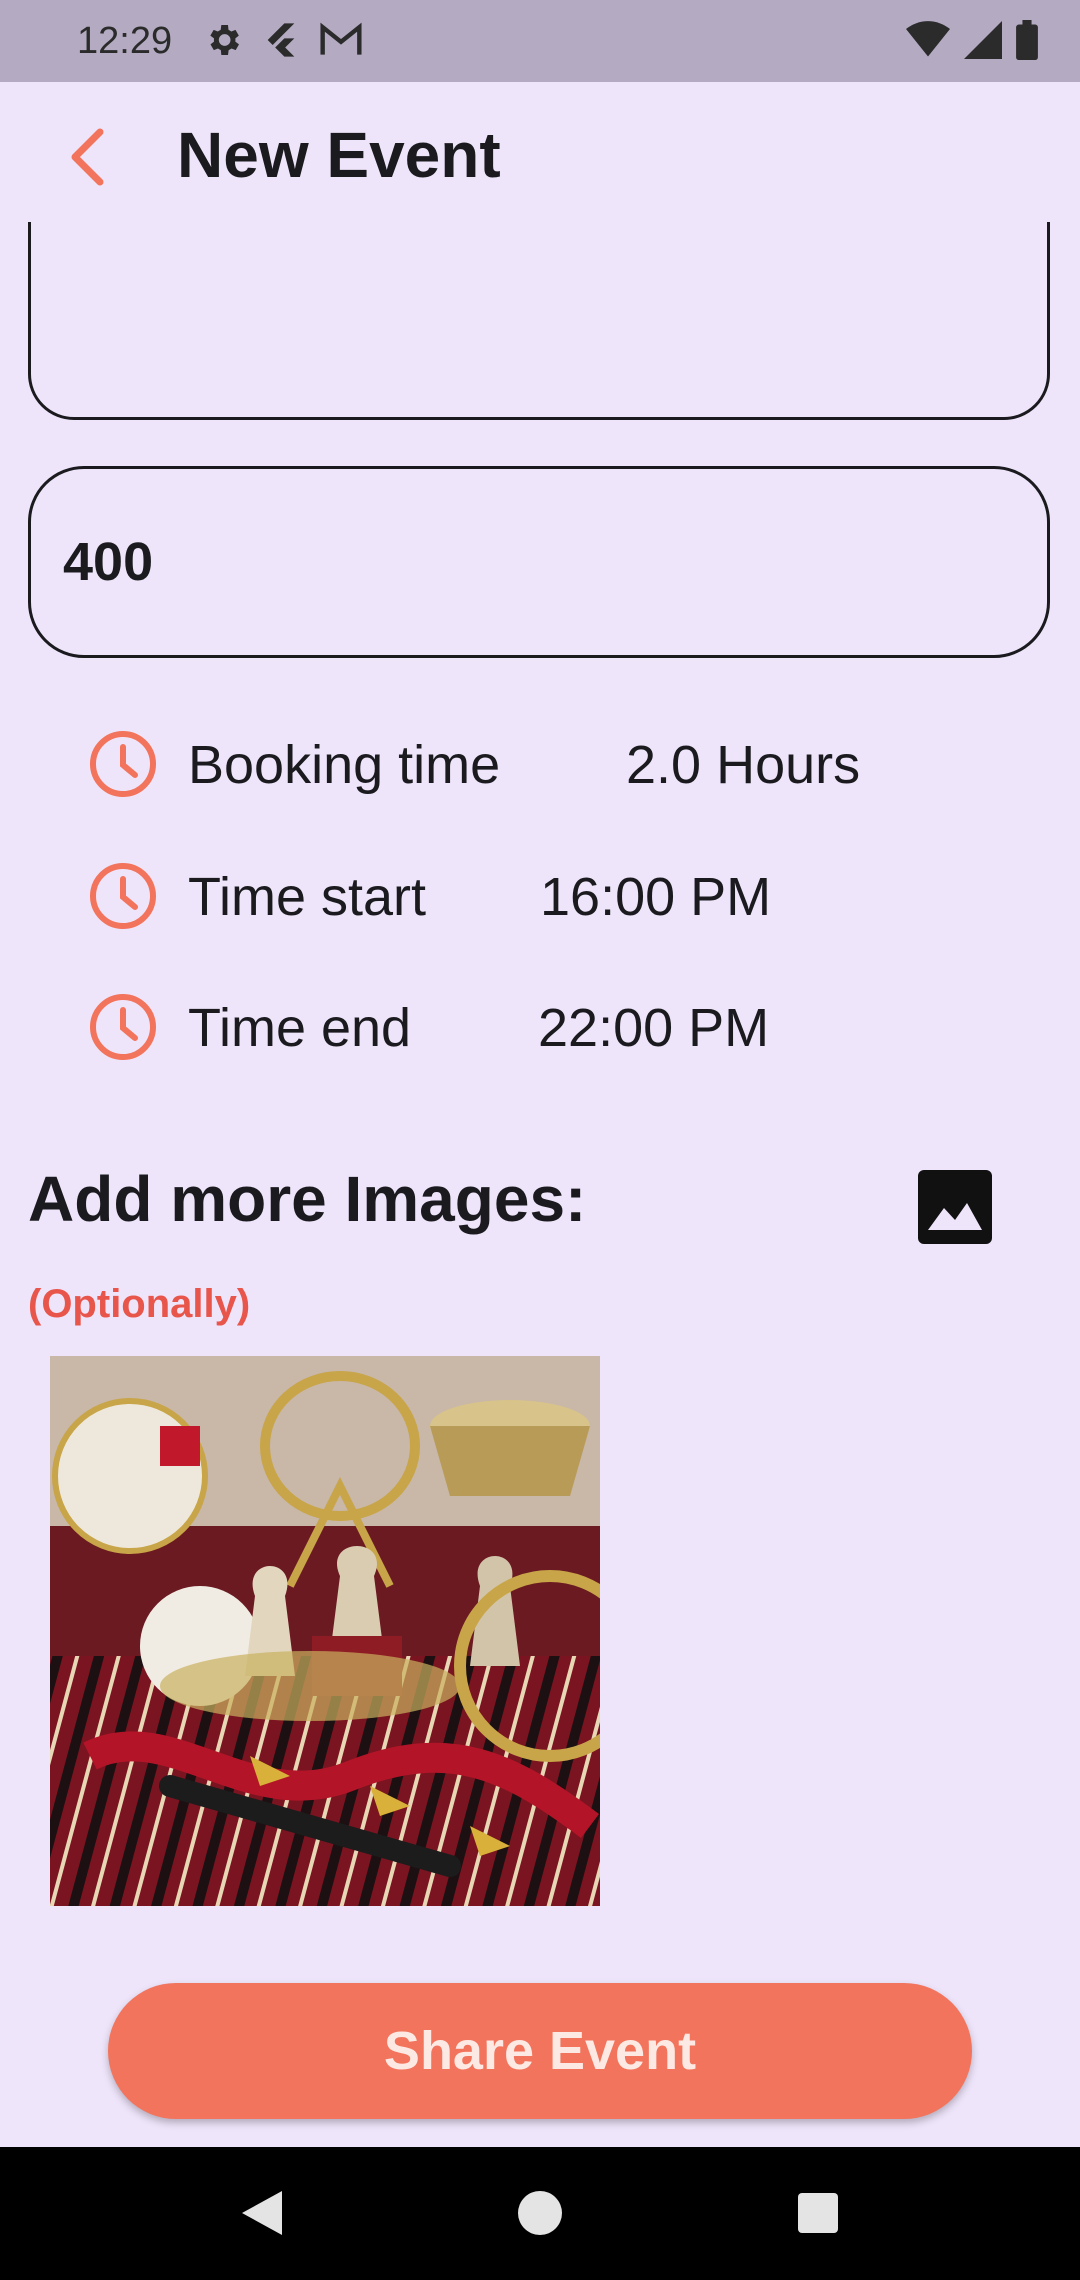 This screenshot has height=2280, width=1080. I want to click on back-button, so click(90, 157).